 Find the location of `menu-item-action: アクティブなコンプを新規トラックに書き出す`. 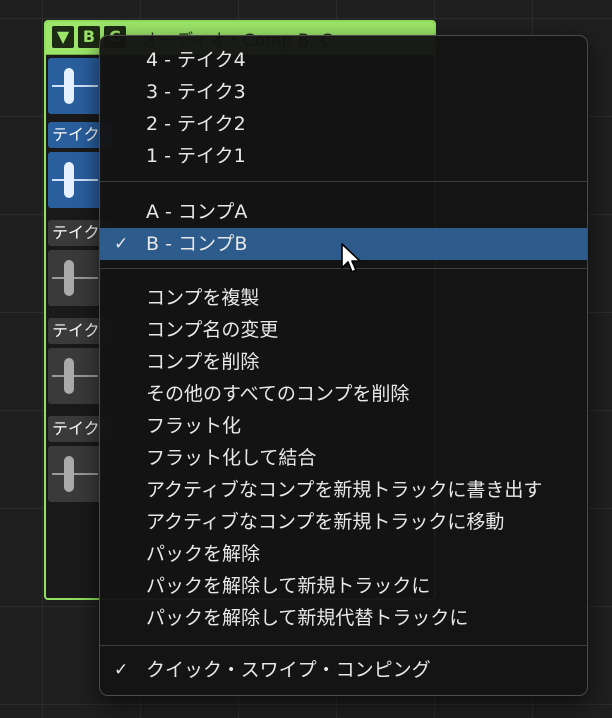

menu-item-action: アクティブなコンプを新規トラックに書き出す is located at coordinates (343, 490).